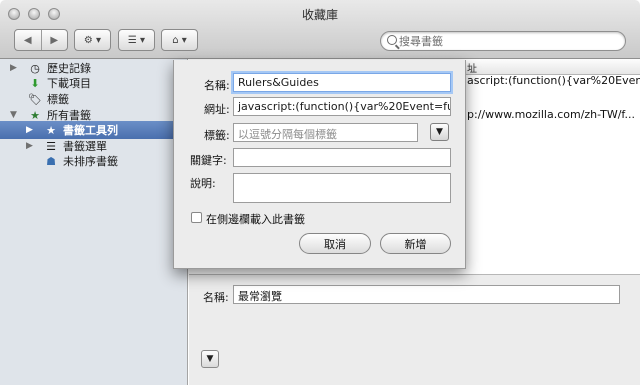 The image size is (640, 385). I want to click on list-icon: ☰ ▾, so click(136, 40).